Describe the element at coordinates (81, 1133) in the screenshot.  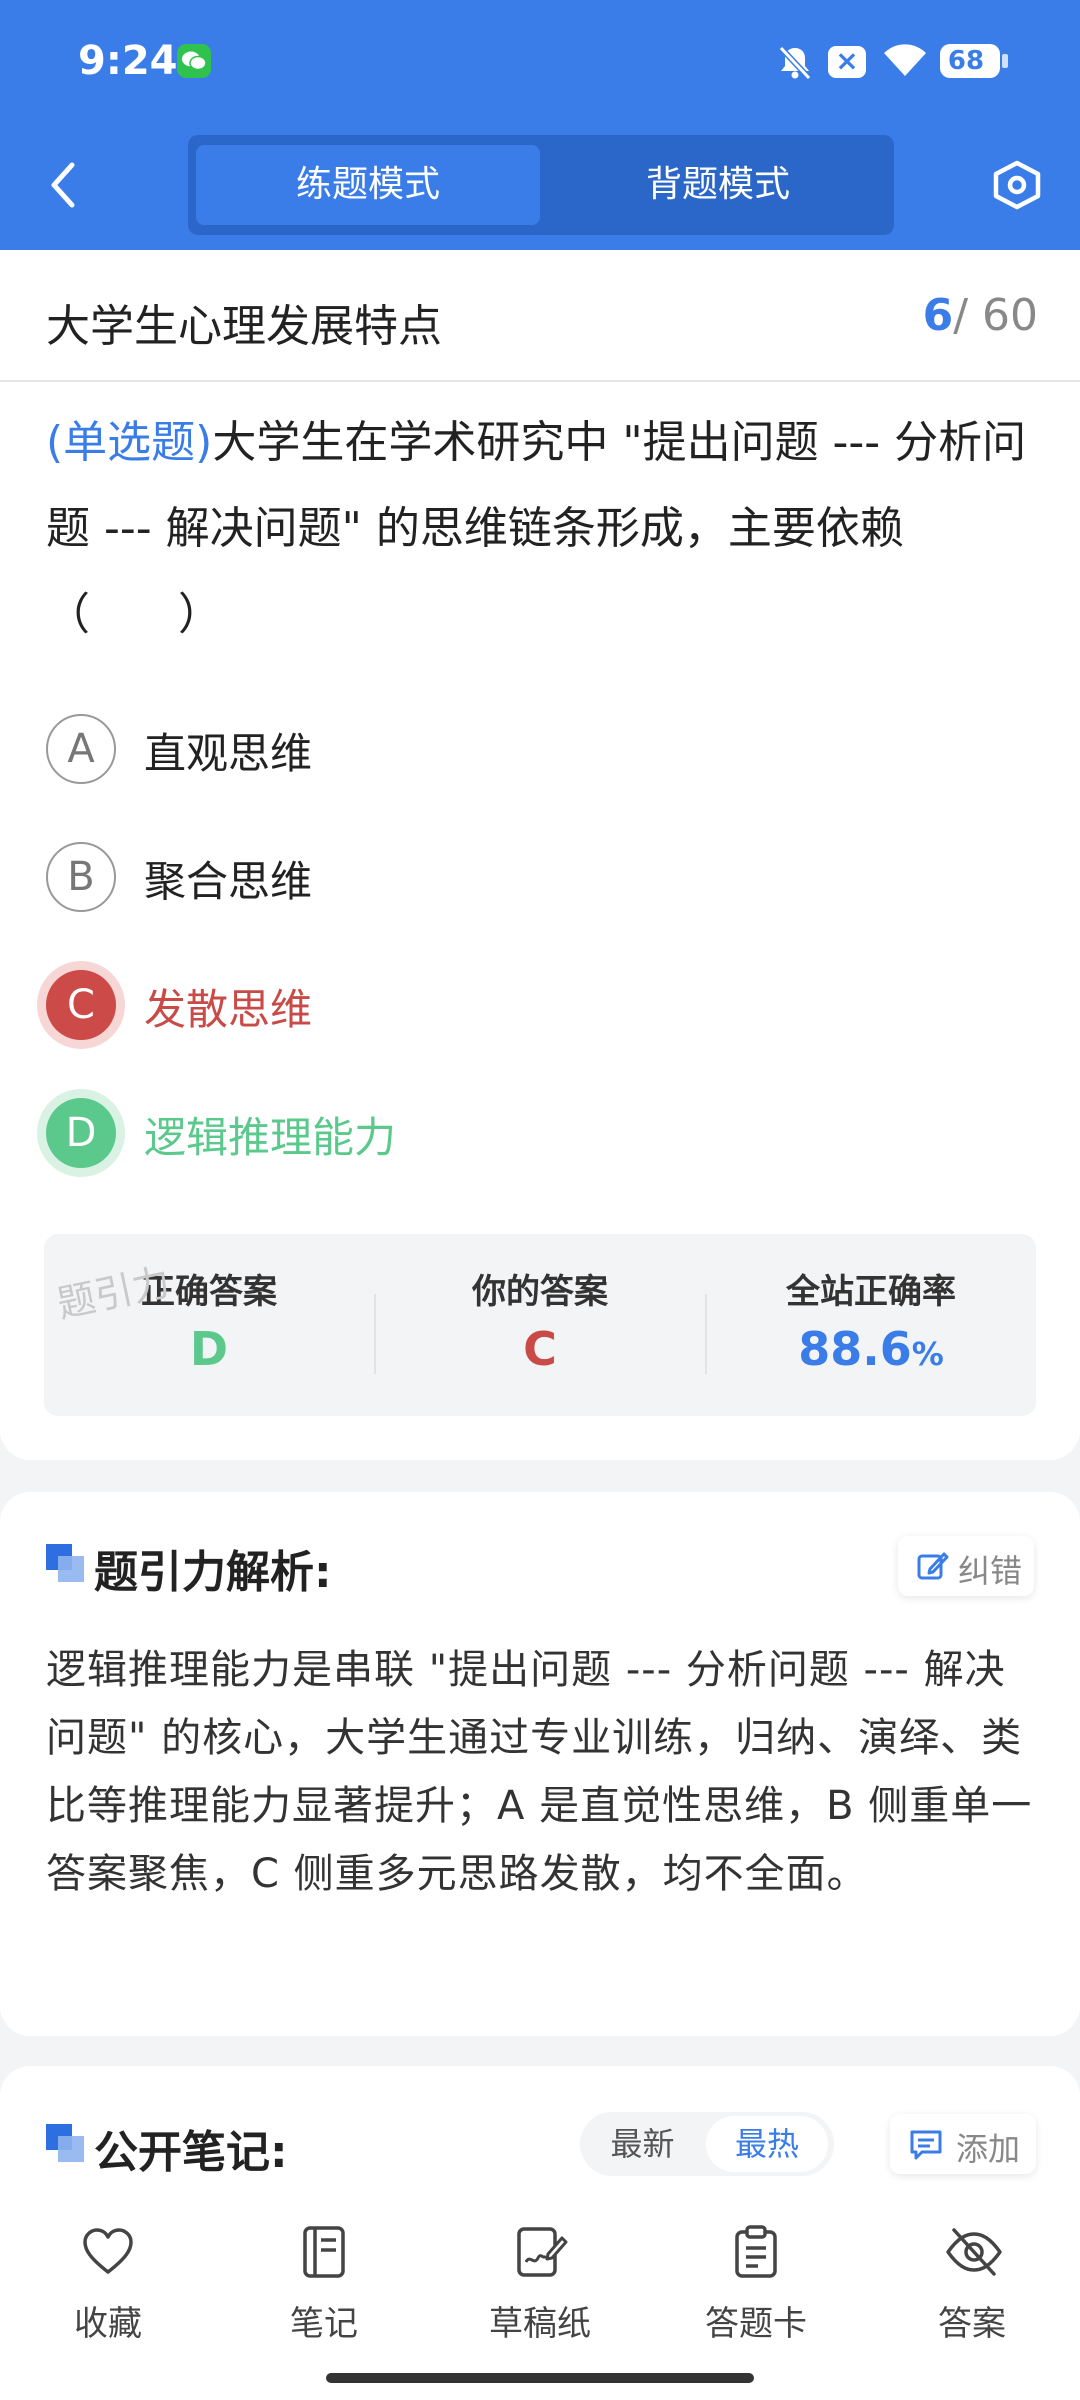
I see `option-letter: D` at that location.